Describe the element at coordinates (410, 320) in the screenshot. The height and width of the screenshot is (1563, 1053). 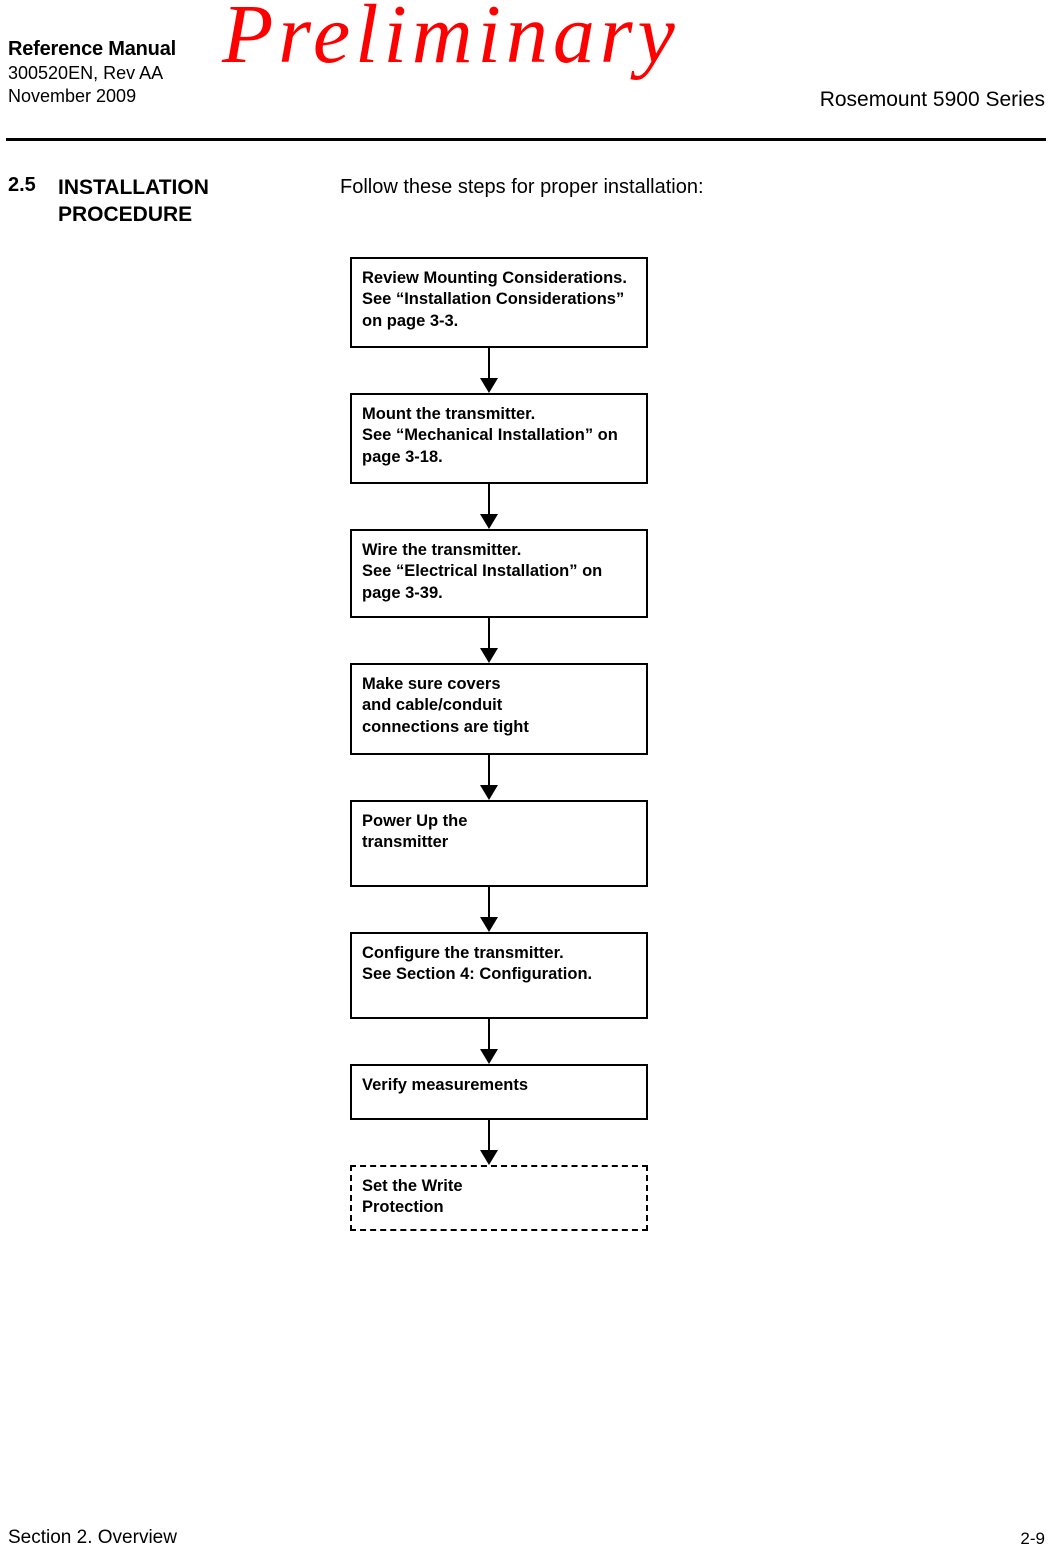
I see `flow-box-text-line: on page 3-3.` at that location.